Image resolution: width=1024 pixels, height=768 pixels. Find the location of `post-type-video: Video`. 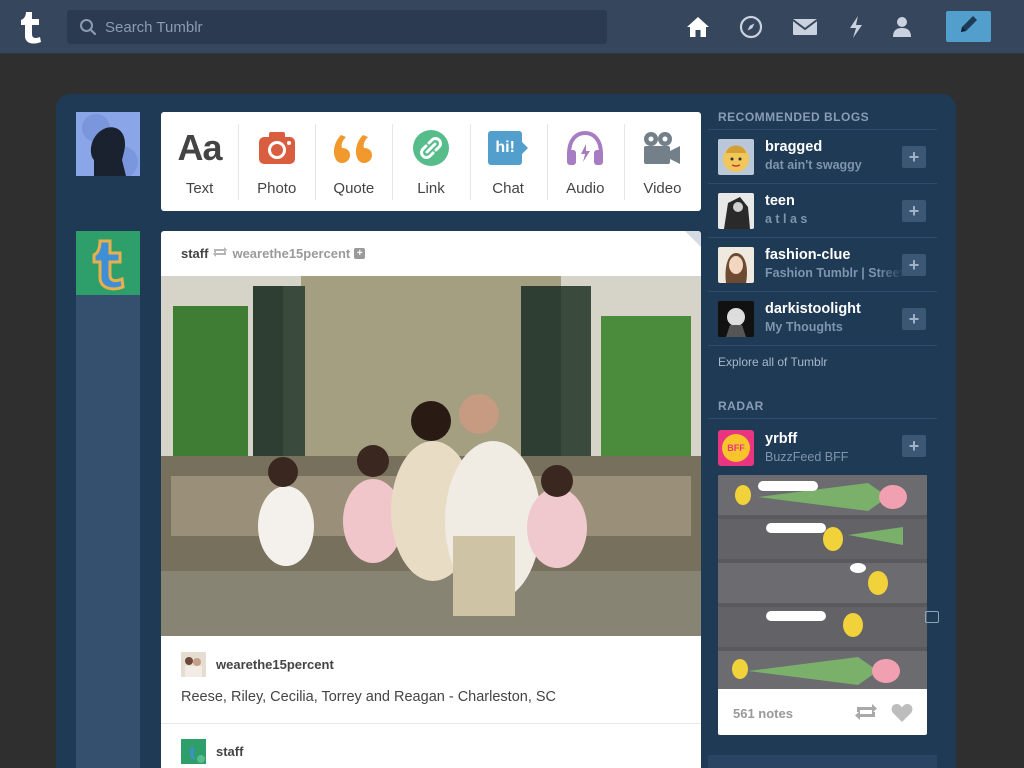

post-type-video: Video is located at coordinates (662, 161).